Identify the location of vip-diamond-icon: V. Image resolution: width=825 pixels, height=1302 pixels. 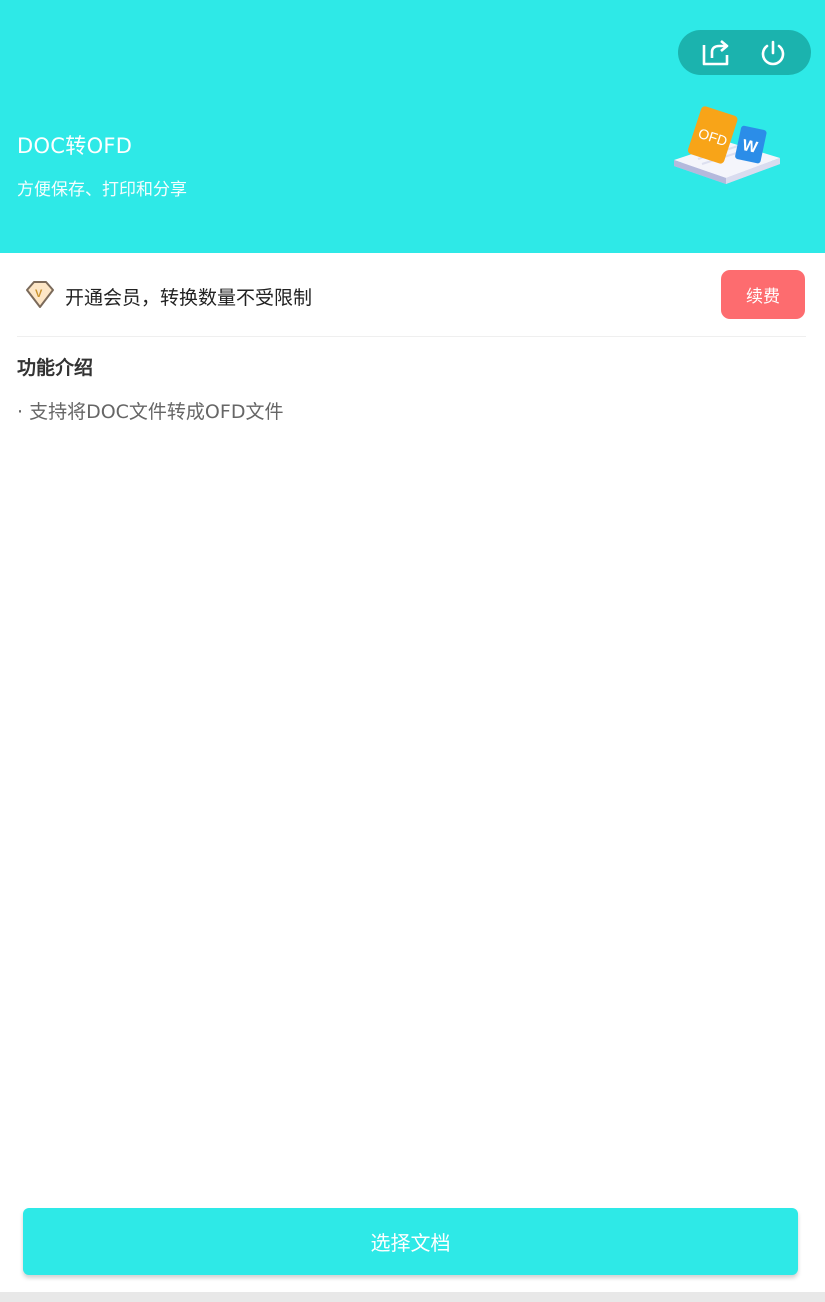
(40, 294).